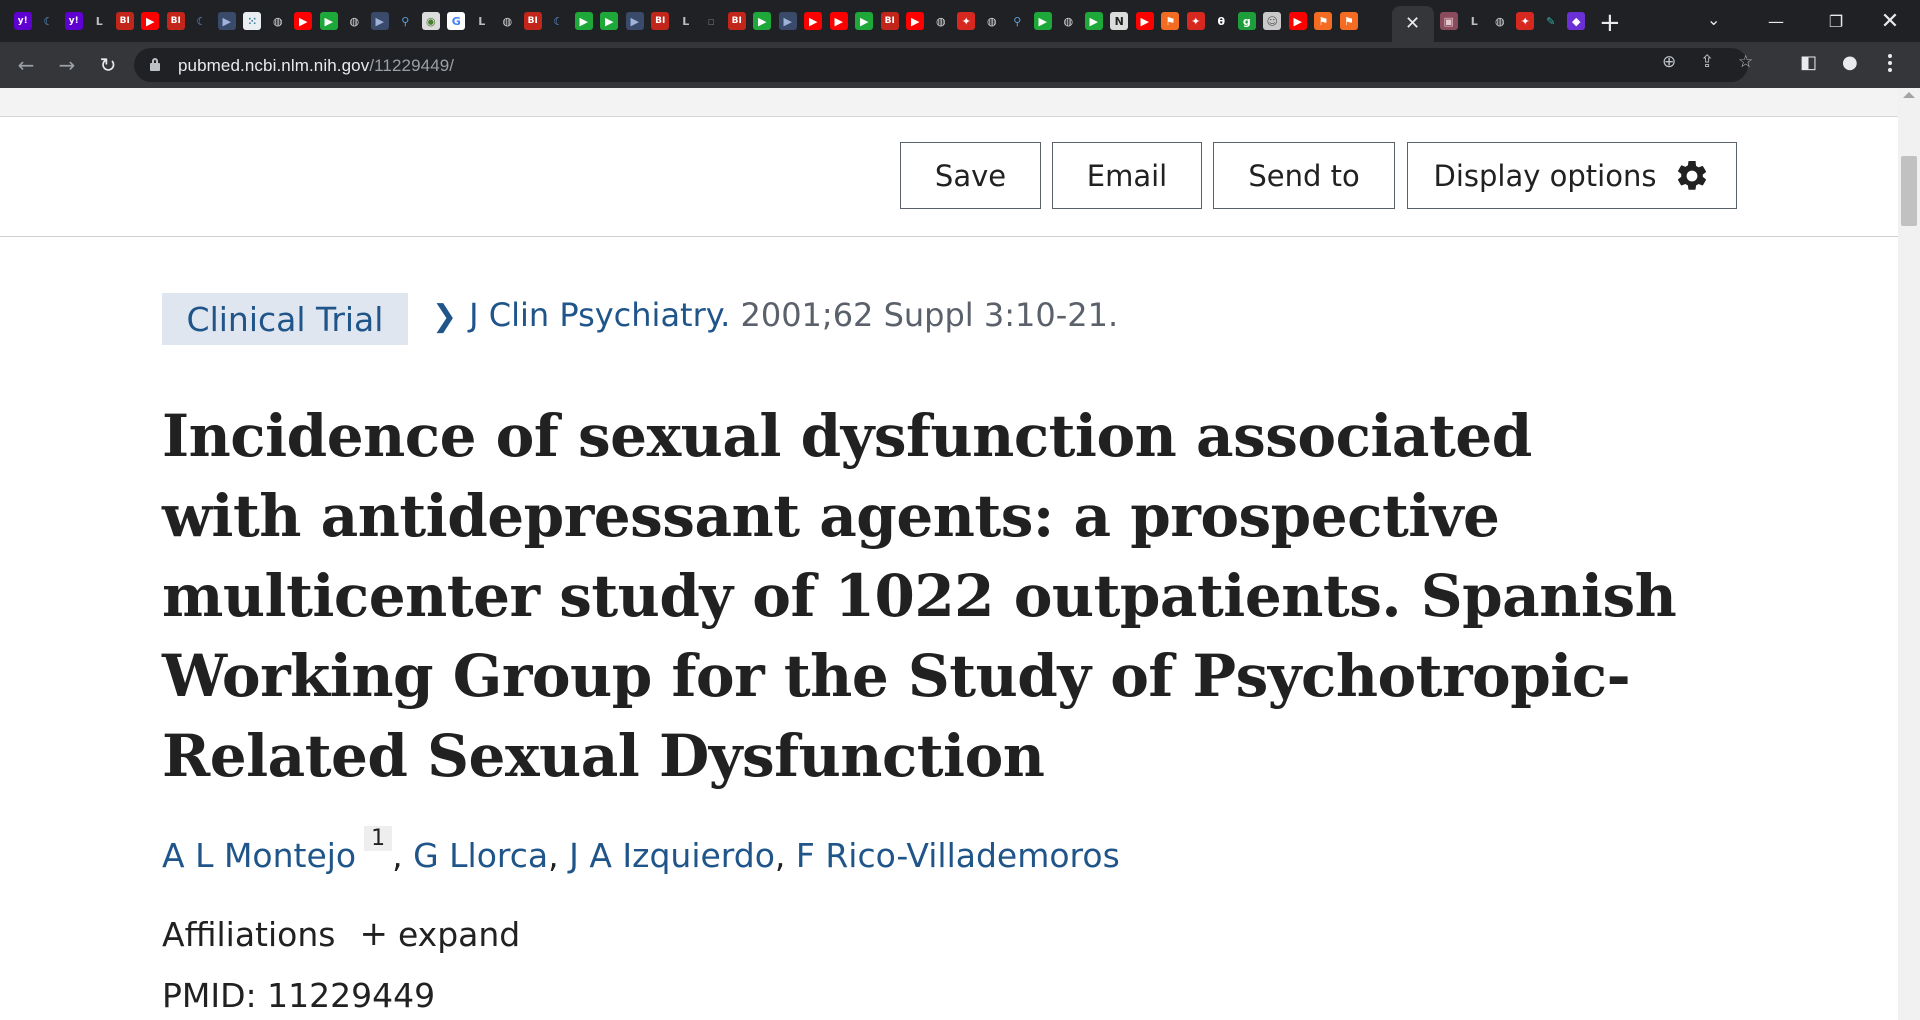  What do you see at coordinates (1551, 21) in the screenshot?
I see `tab: ✎` at bounding box center [1551, 21].